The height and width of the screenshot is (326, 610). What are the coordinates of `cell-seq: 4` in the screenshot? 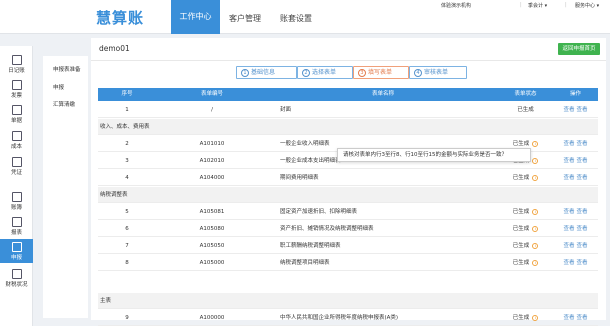 It's located at (127, 178).